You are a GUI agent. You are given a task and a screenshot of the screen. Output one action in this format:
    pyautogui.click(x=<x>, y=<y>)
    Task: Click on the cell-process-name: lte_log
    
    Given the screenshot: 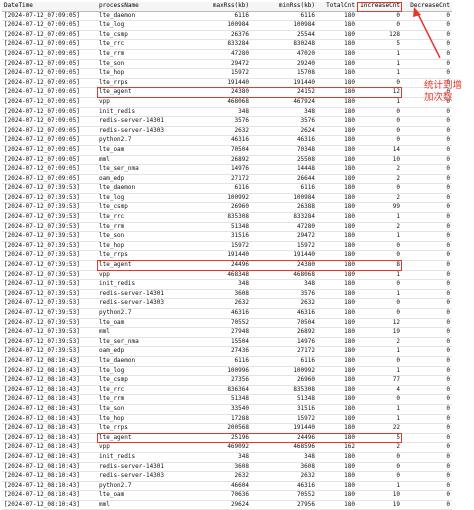 What is the action you would take?
    pyautogui.click(x=145, y=25)
    